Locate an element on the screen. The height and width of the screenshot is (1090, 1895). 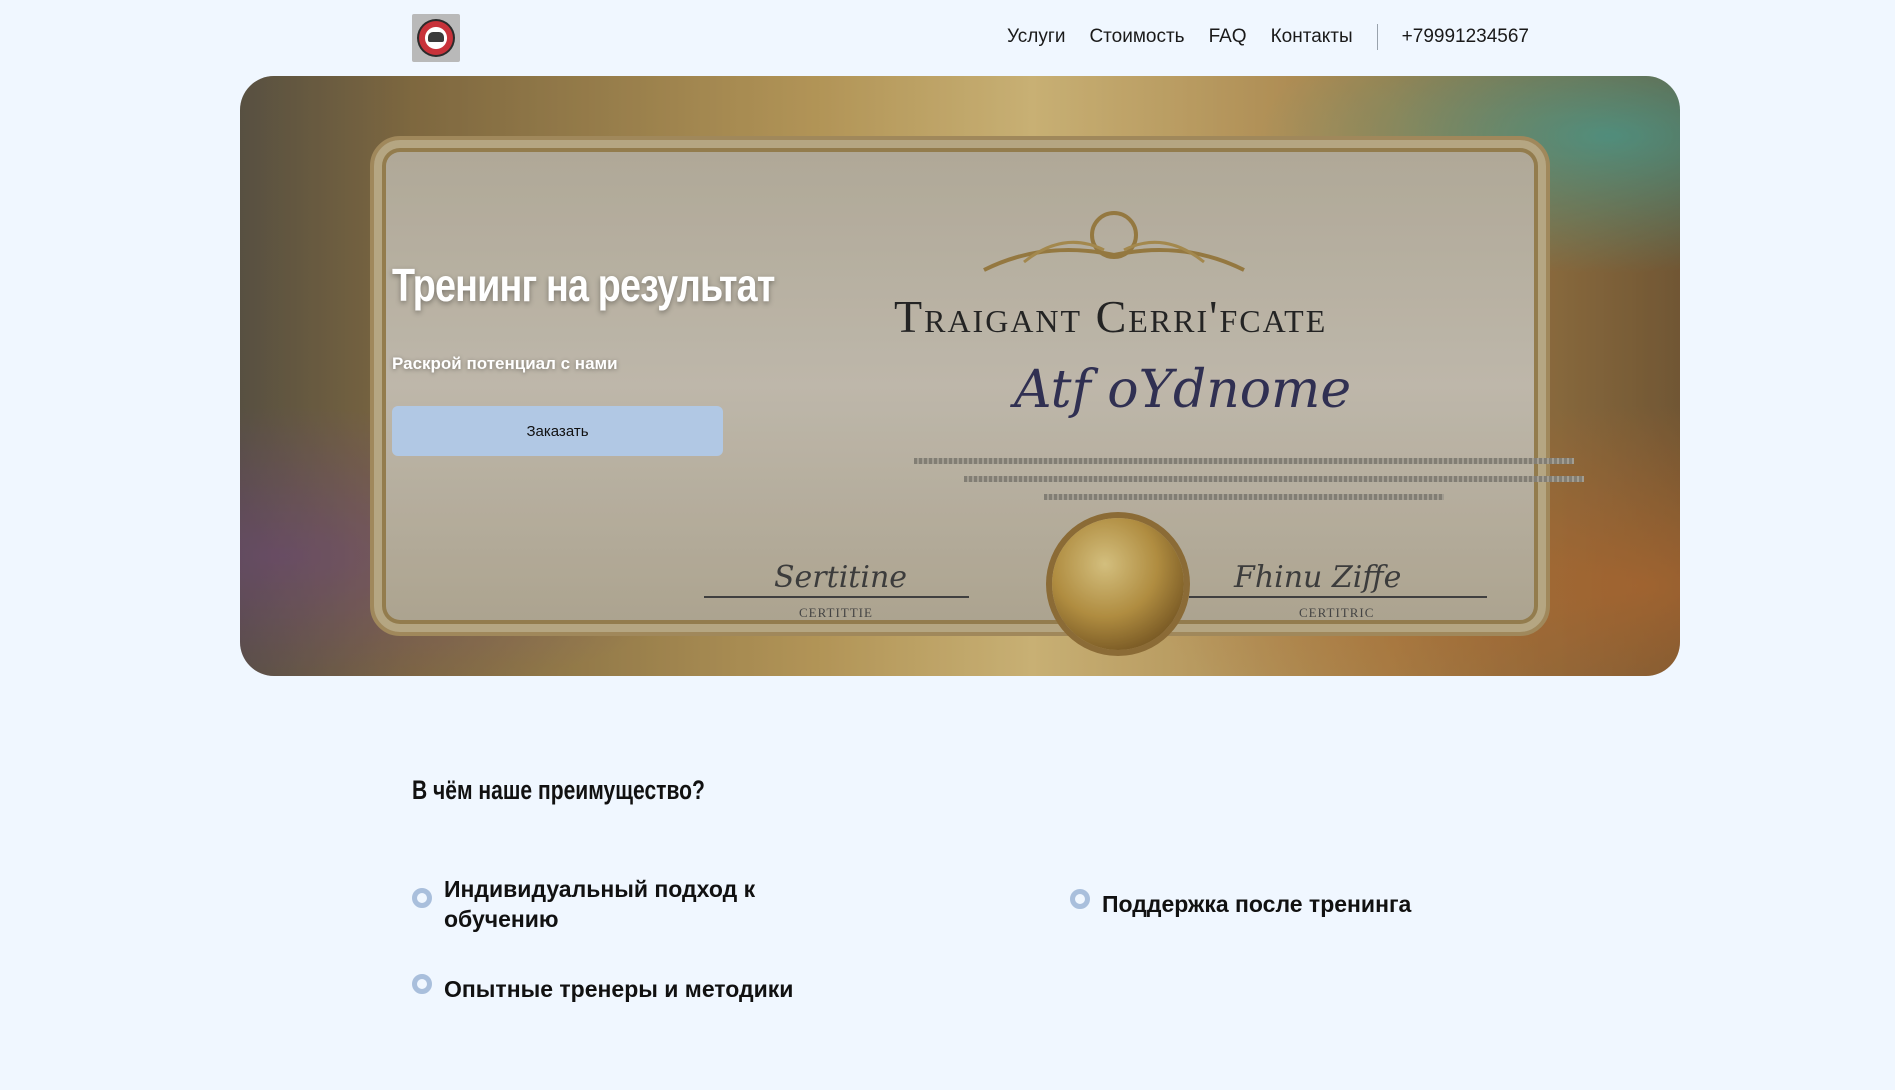
logo-icon is located at coordinates (436, 38).